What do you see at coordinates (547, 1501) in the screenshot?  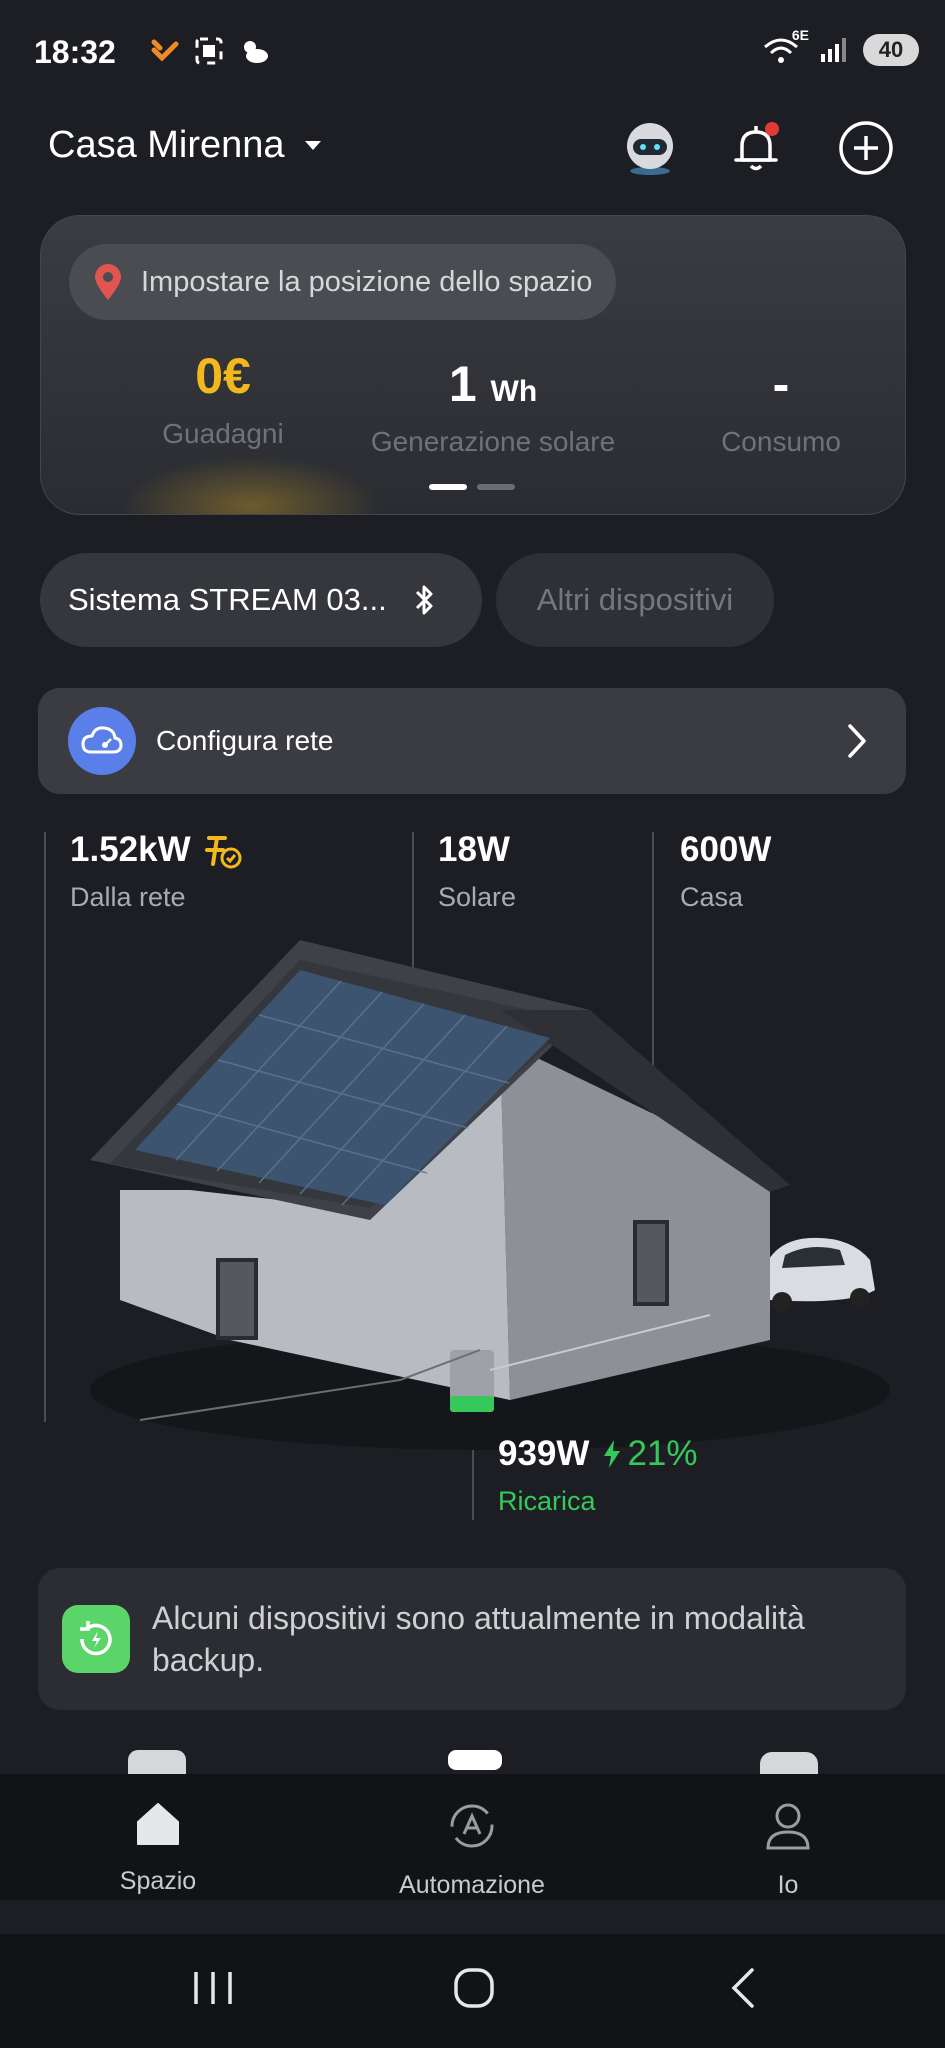 I see `battery-flow-label: Ricarica` at bounding box center [547, 1501].